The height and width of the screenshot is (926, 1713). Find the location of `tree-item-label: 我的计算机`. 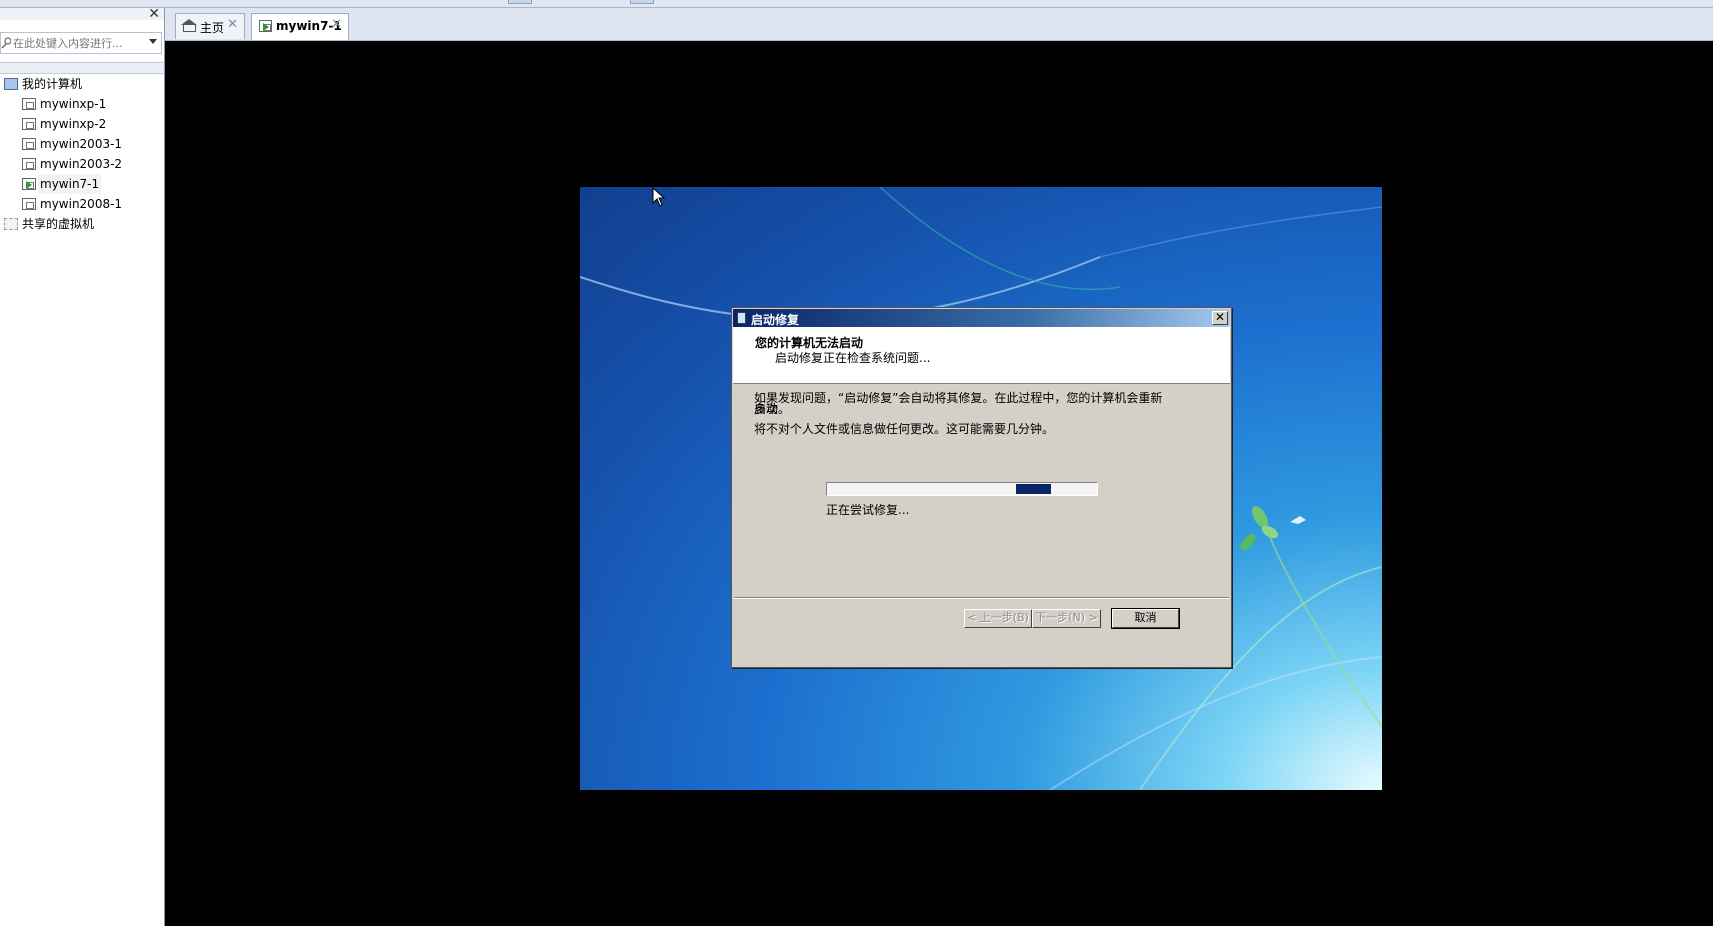

tree-item-label: 我的计算机 is located at coordinates (52, 84).